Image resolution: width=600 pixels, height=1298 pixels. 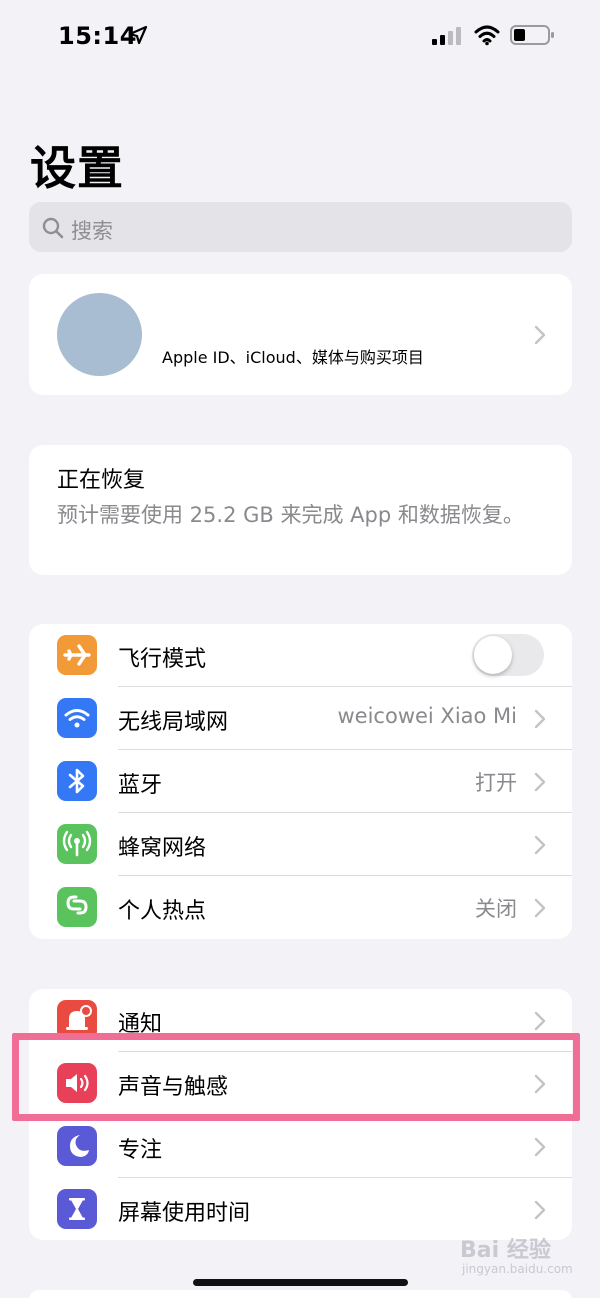 I want to click on restore-description: 预计需要使用 25.2 GB 来完成 App 和数据恢复。, so click(x=290, y=515).